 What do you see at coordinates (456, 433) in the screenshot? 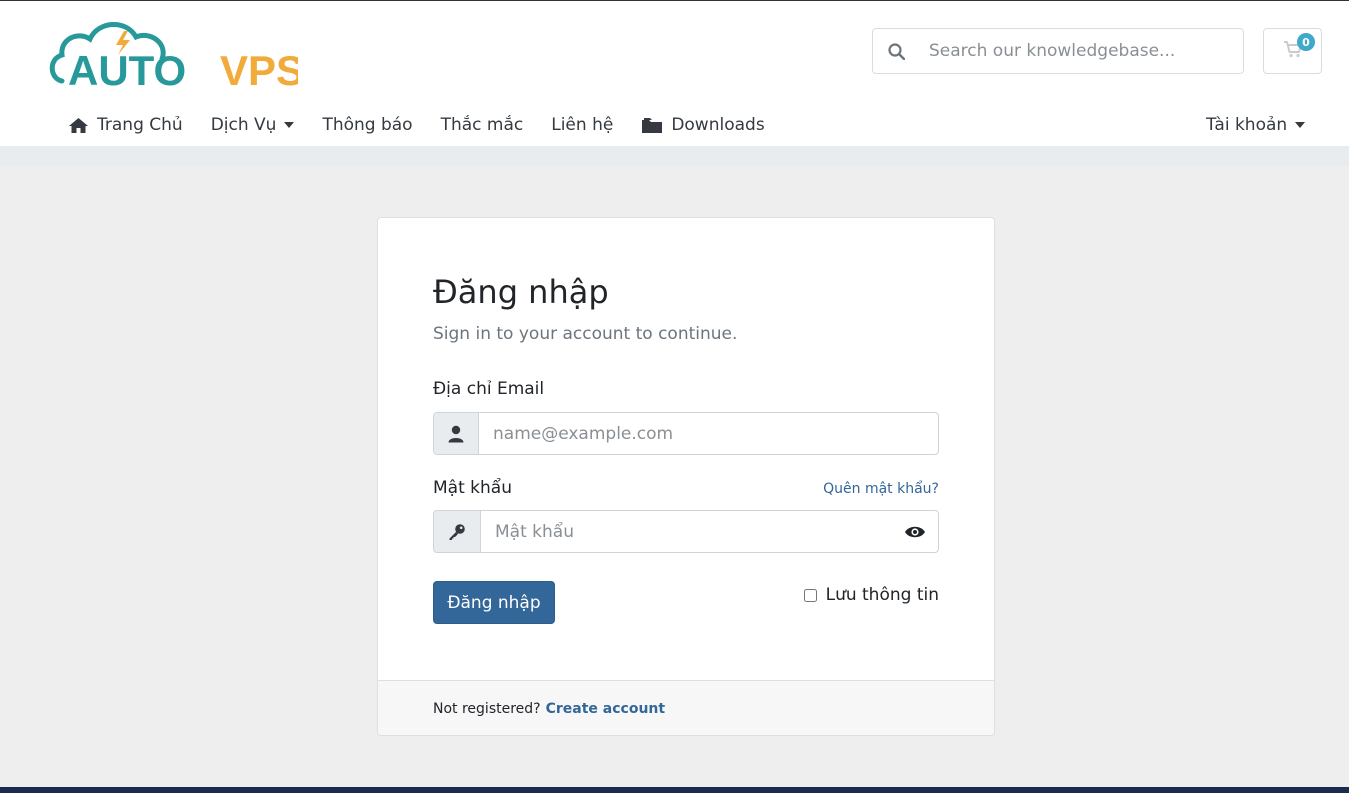
I see `user-icon` at bounding box center [456, 433].